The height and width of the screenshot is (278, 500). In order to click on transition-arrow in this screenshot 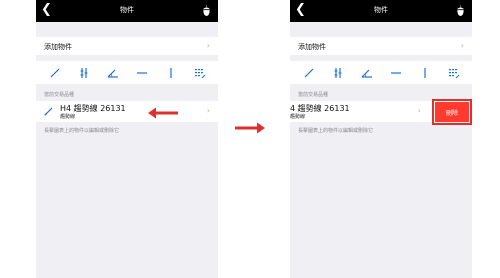, I will do `click(250, 128)`.